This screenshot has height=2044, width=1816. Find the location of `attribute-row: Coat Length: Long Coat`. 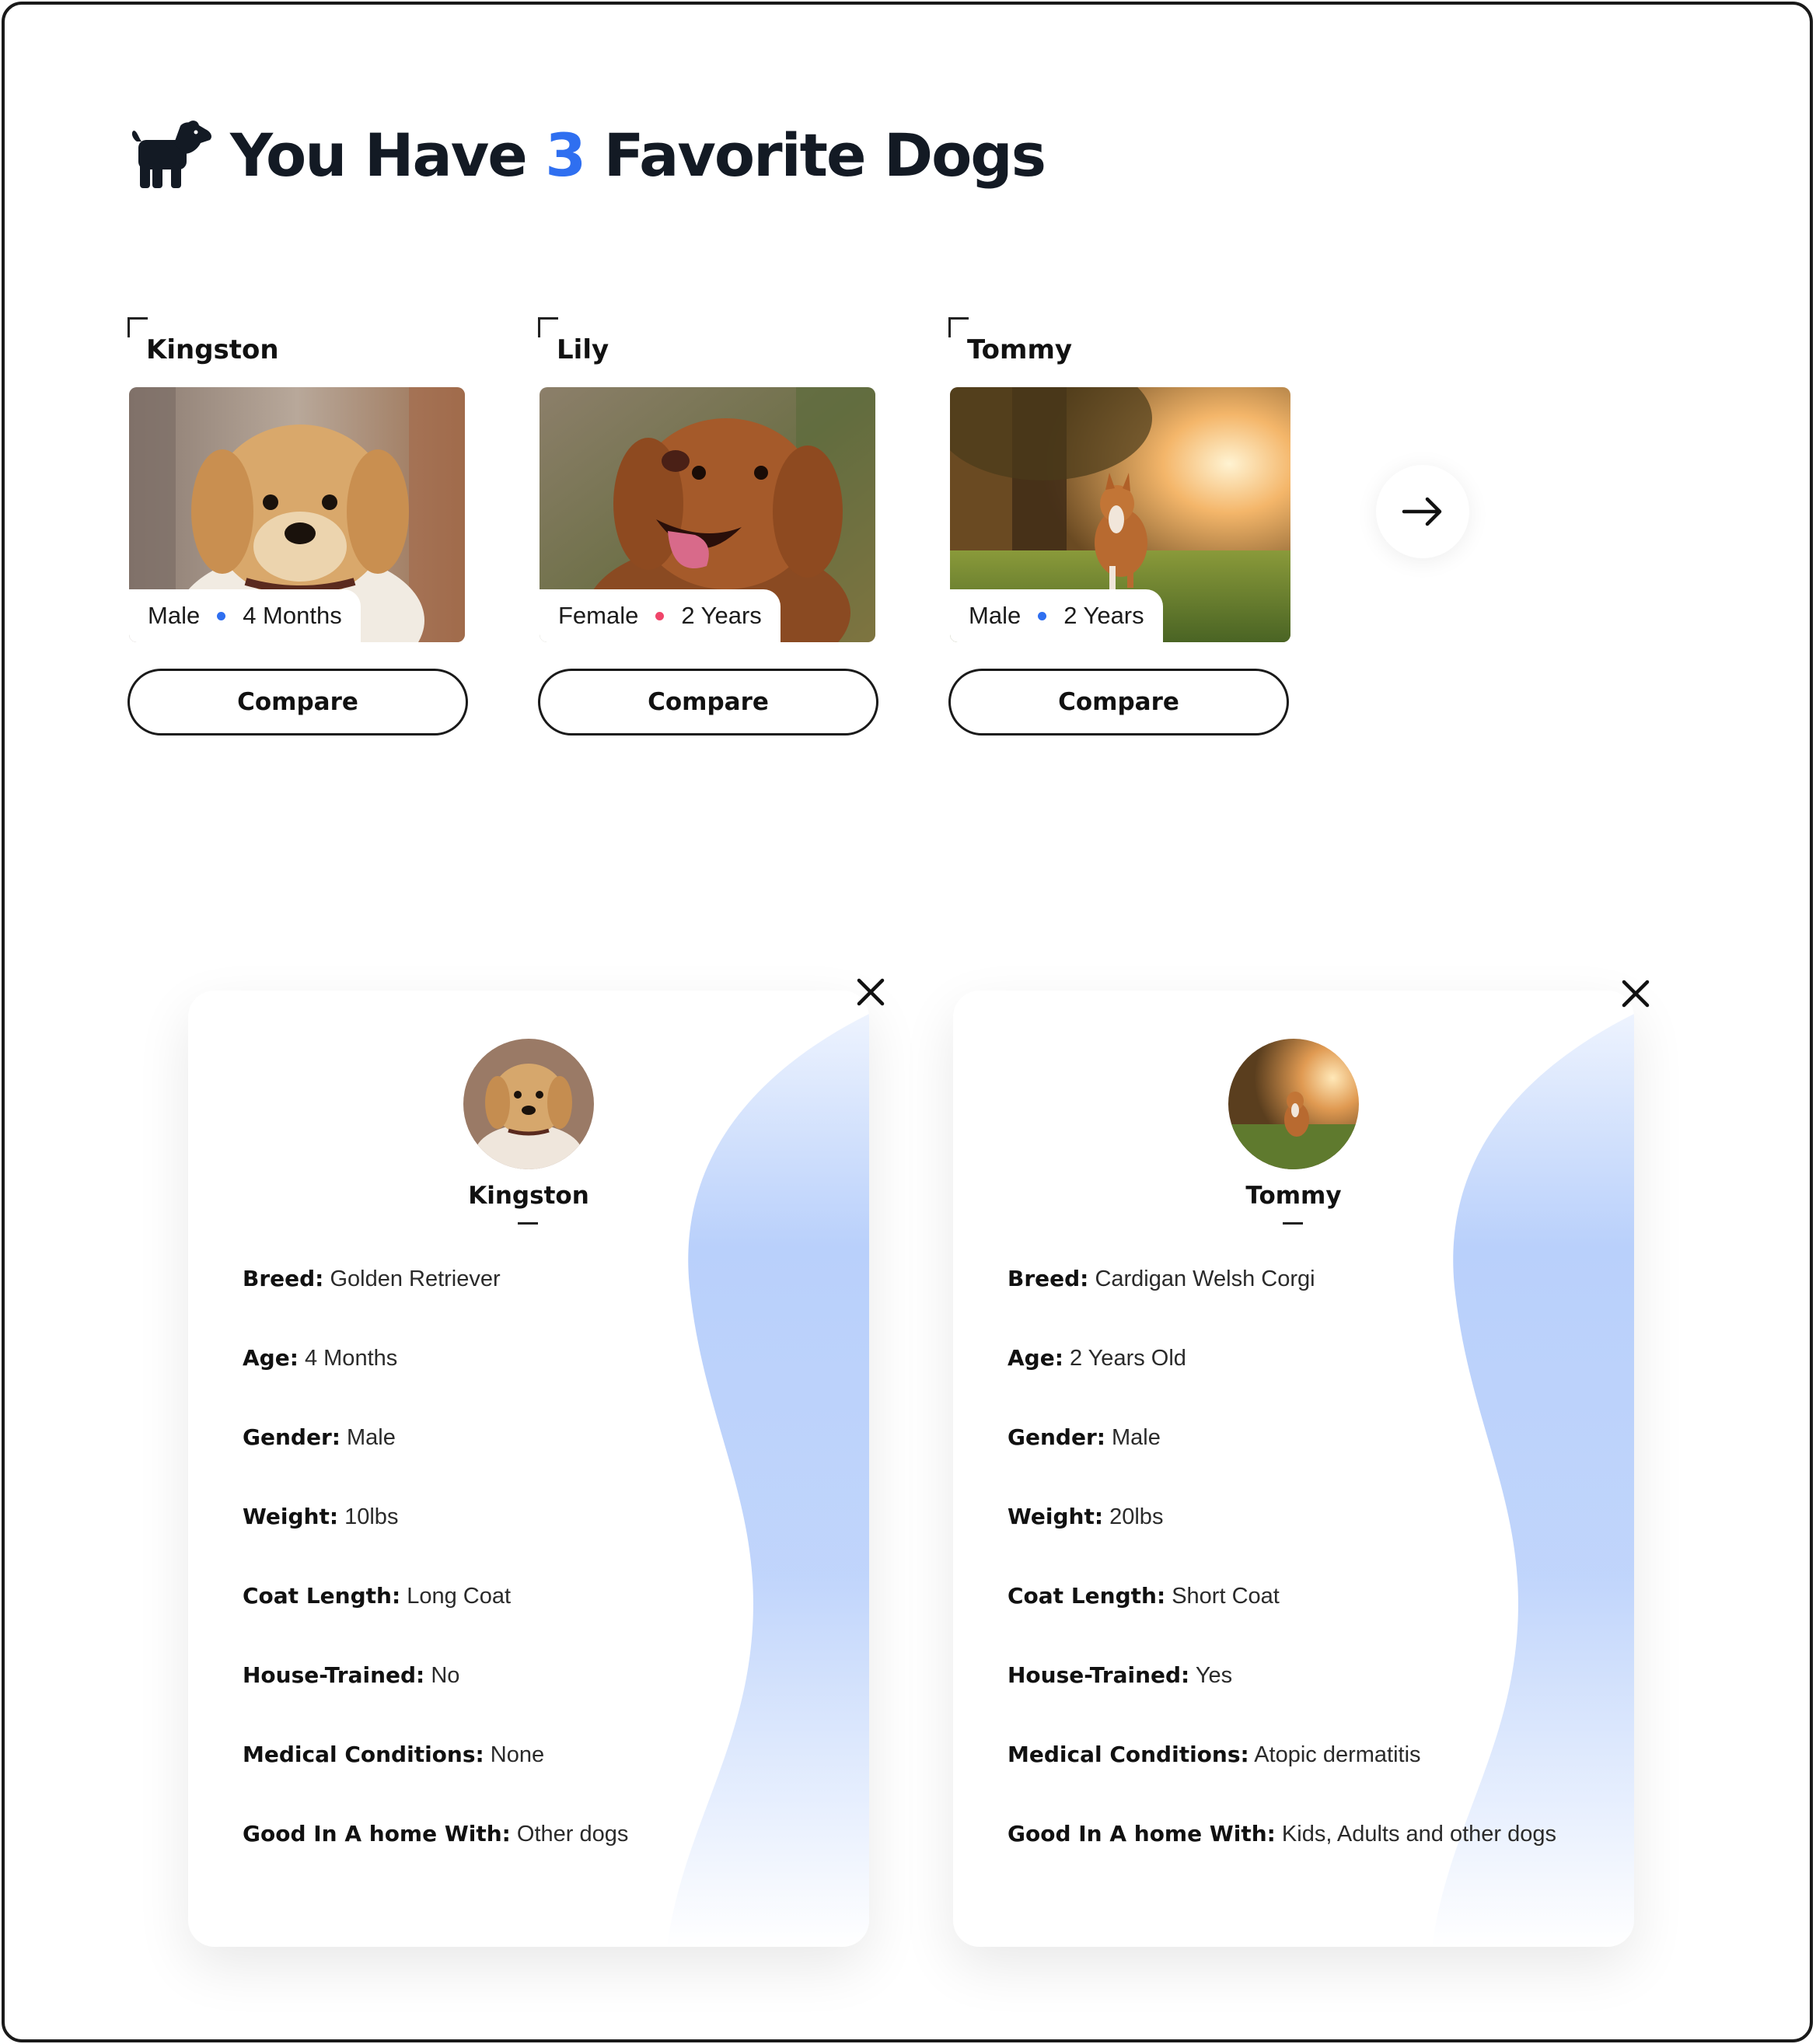

attribute-row: Coat Length: Long Coat is located at coordinates (377, 1596).